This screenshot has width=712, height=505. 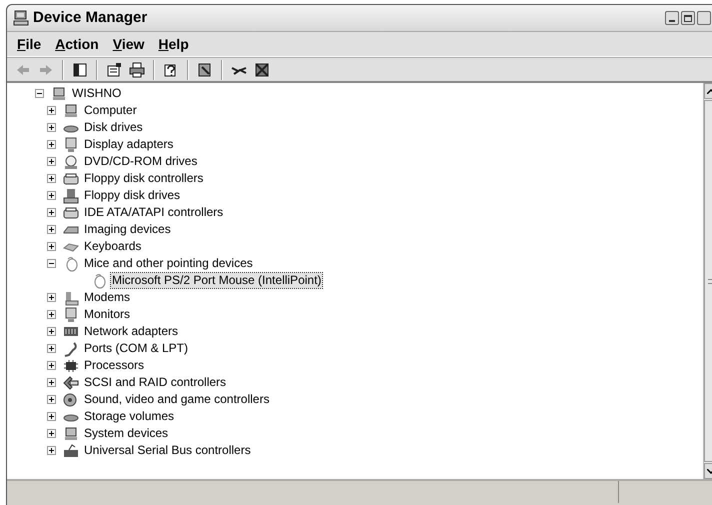 I want to click on tree-item: Disk drives, so click(x=113, y=127).